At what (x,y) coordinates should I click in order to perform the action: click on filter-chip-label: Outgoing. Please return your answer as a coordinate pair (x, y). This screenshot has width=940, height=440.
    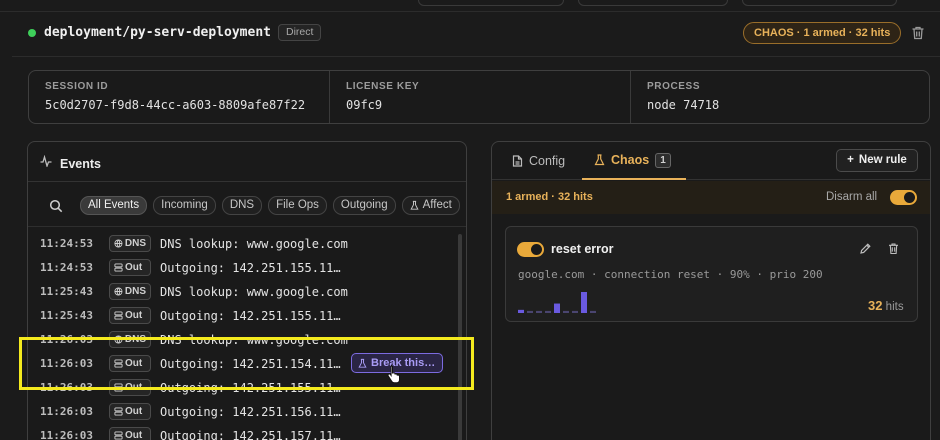
    Looking at the image, I should click on (364, 205).